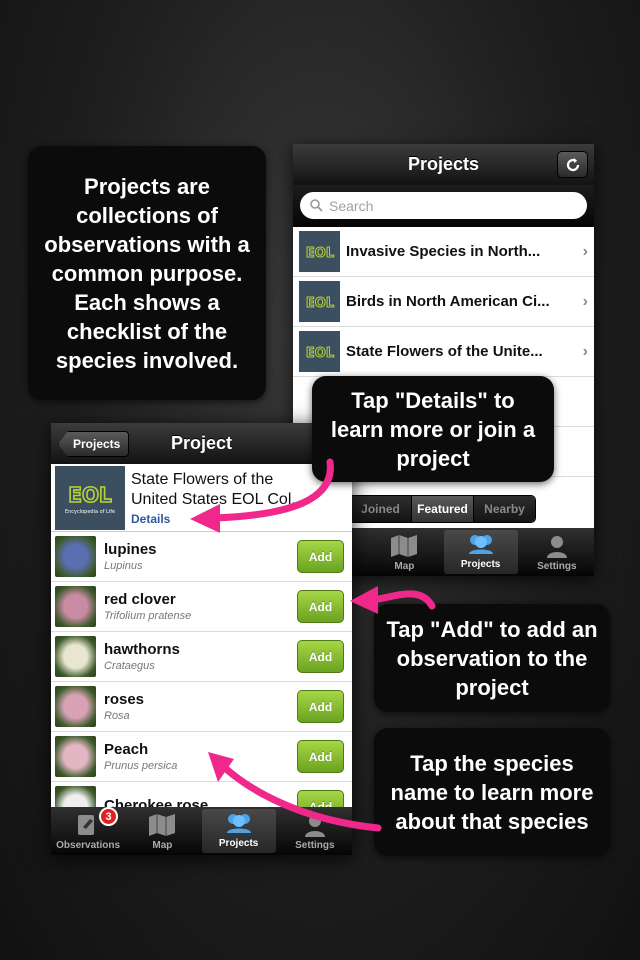 The height and width of the screenshot is (960, 640). I want to click on notebook-icon, so click(88, 826).